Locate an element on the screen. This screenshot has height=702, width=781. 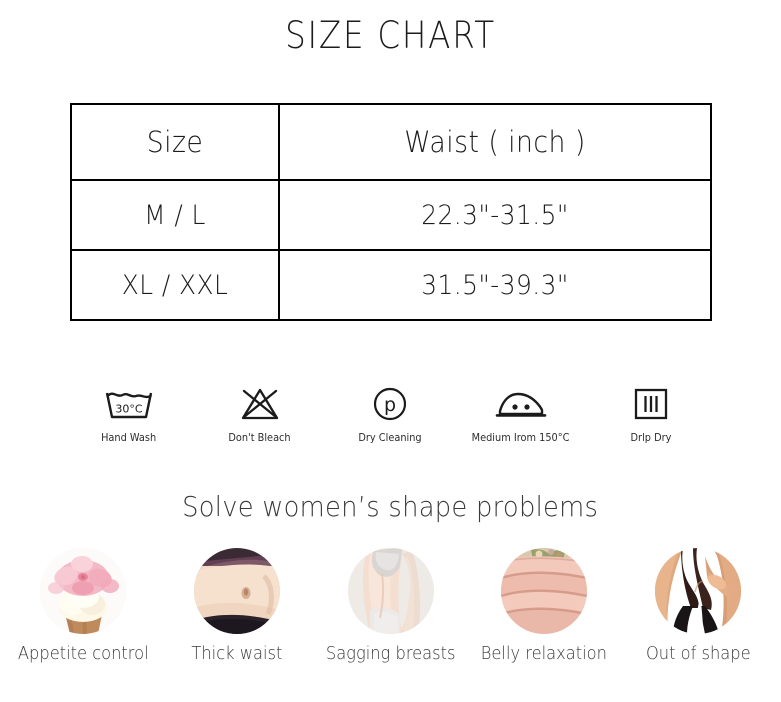
table-header-row: Size Waist ( inch ) is located at coordinates (391, 142).